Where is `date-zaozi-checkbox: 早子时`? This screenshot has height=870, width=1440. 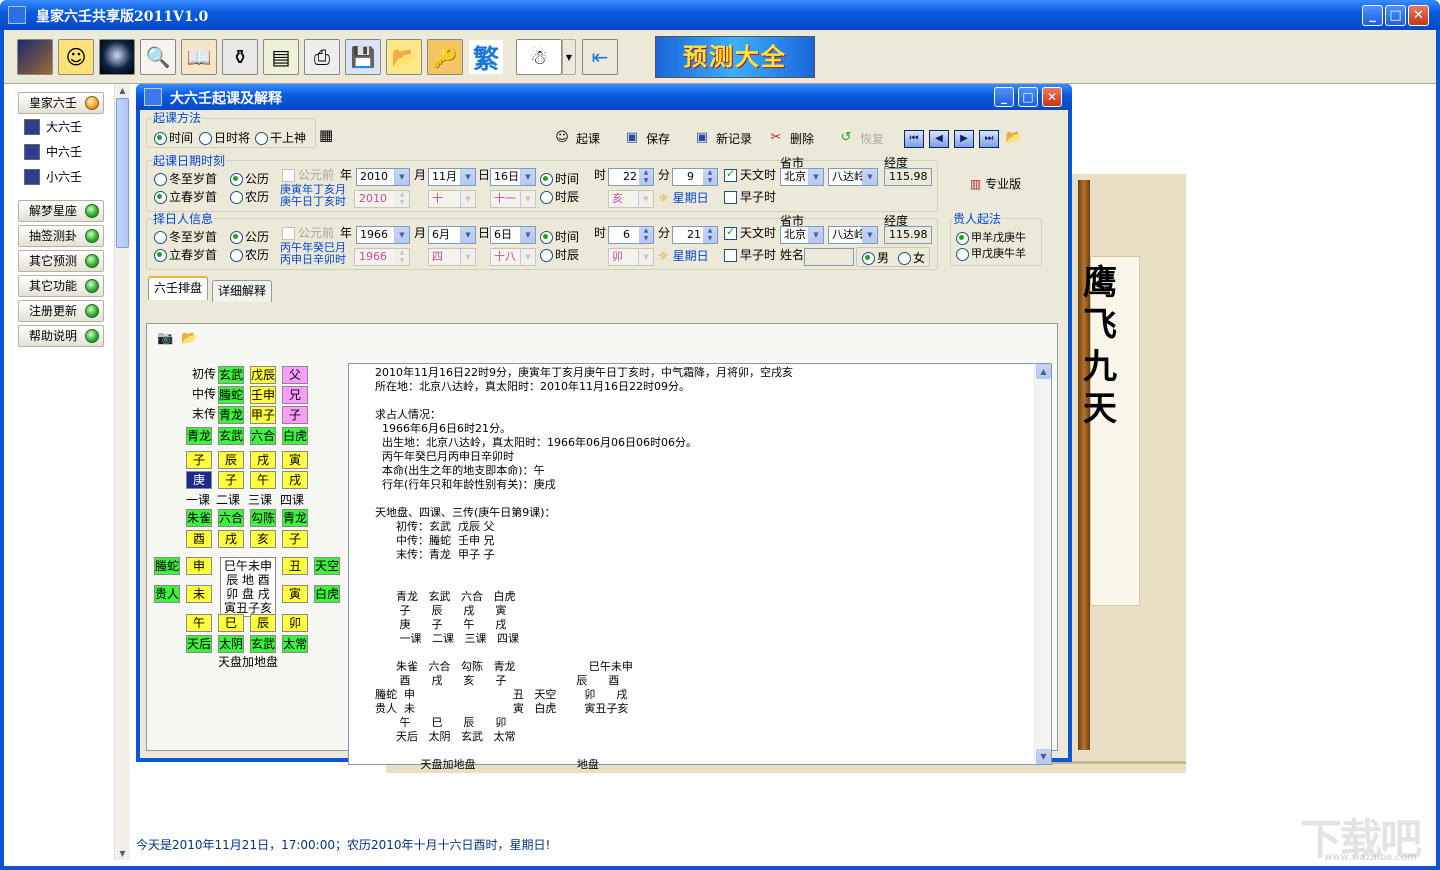
date-zaozi-checkbox: 早子时 is located at coordinates (750, 197).